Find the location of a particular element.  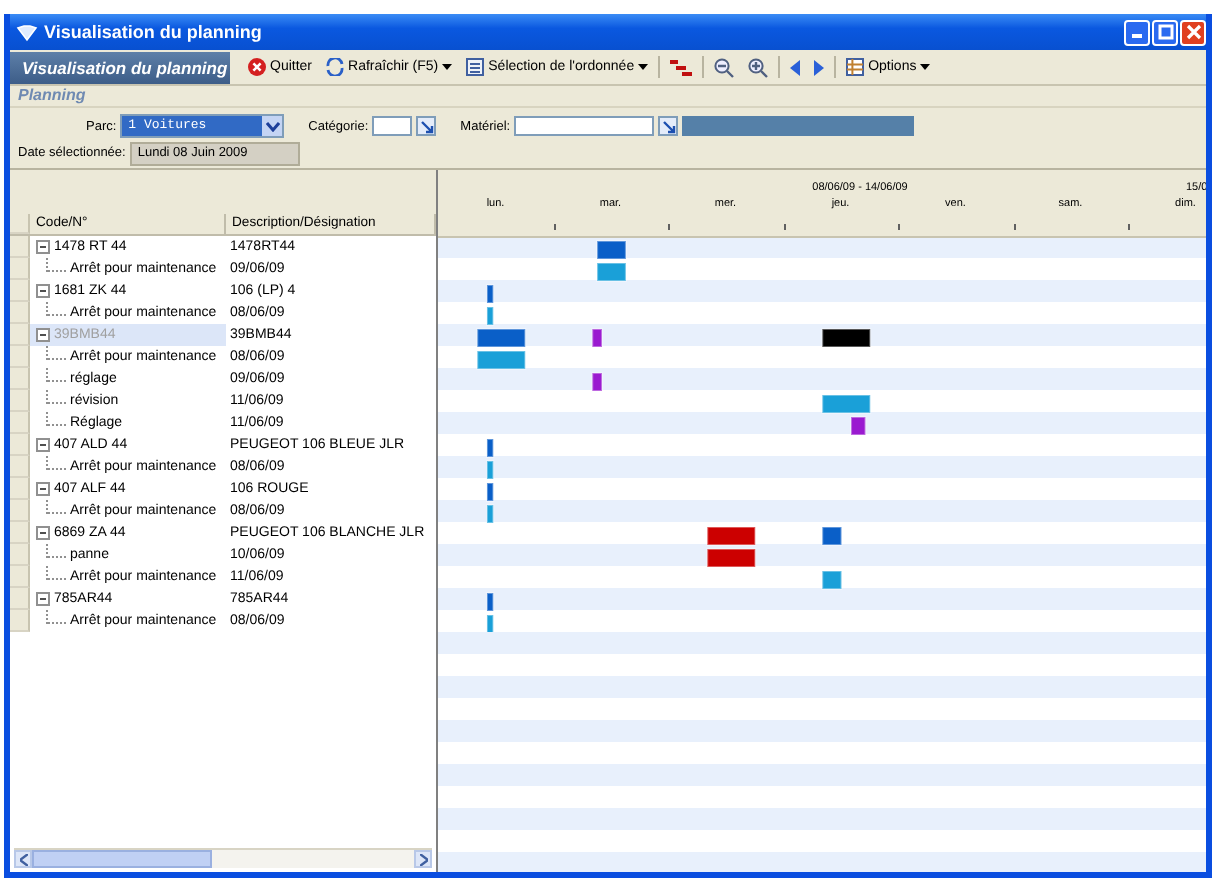

minimize-button is located at coordinates (1137, 32).